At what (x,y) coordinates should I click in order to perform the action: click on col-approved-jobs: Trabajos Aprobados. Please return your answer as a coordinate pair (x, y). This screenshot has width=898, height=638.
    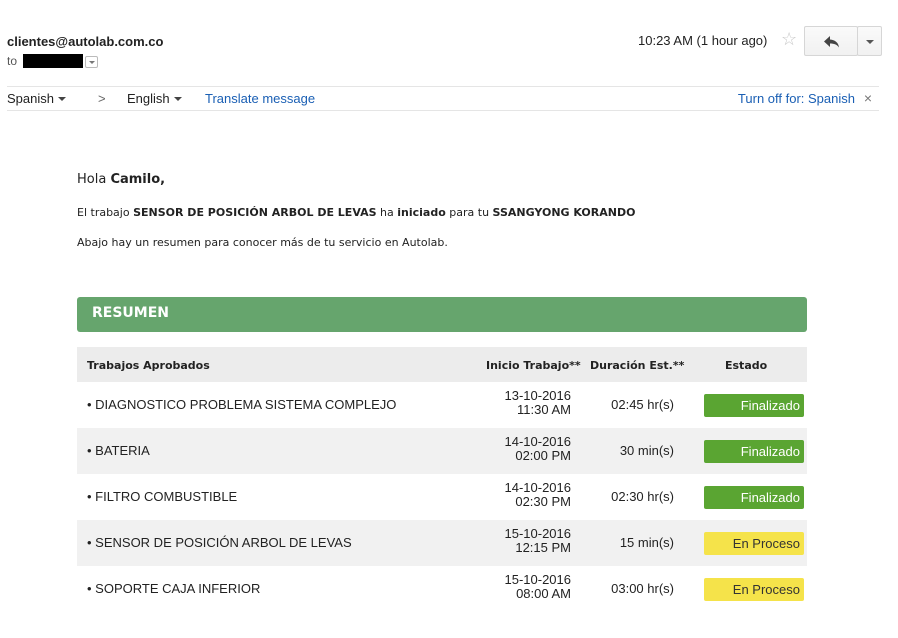
    Looking at the image, I should click on (148, 365).